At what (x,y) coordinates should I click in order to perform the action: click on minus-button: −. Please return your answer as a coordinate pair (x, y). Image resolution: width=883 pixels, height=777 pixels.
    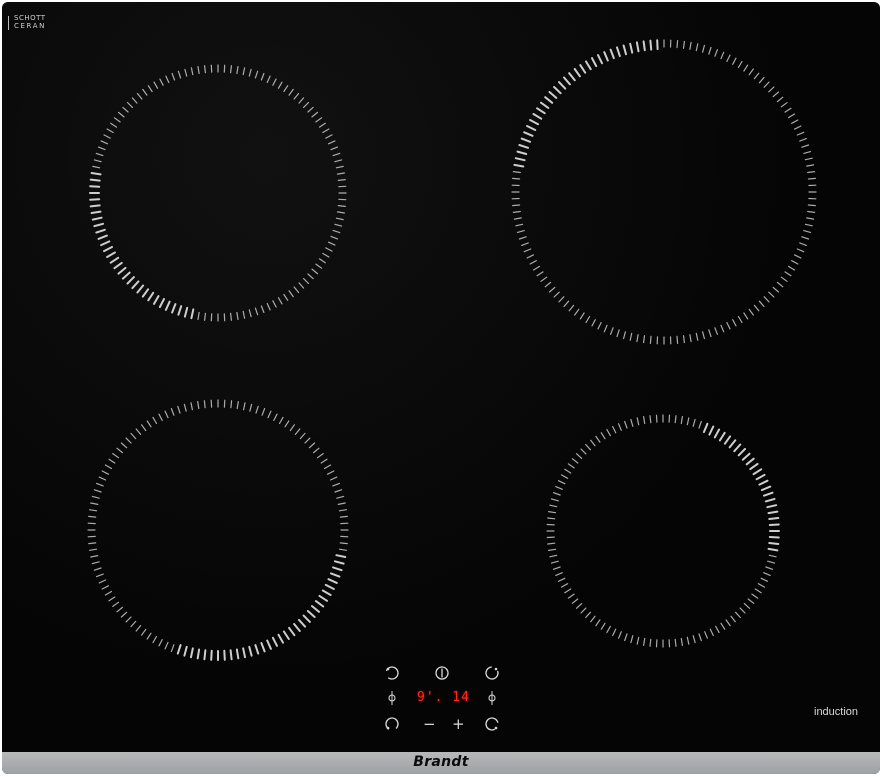
    Looking at the image, I should click on (429, 724).